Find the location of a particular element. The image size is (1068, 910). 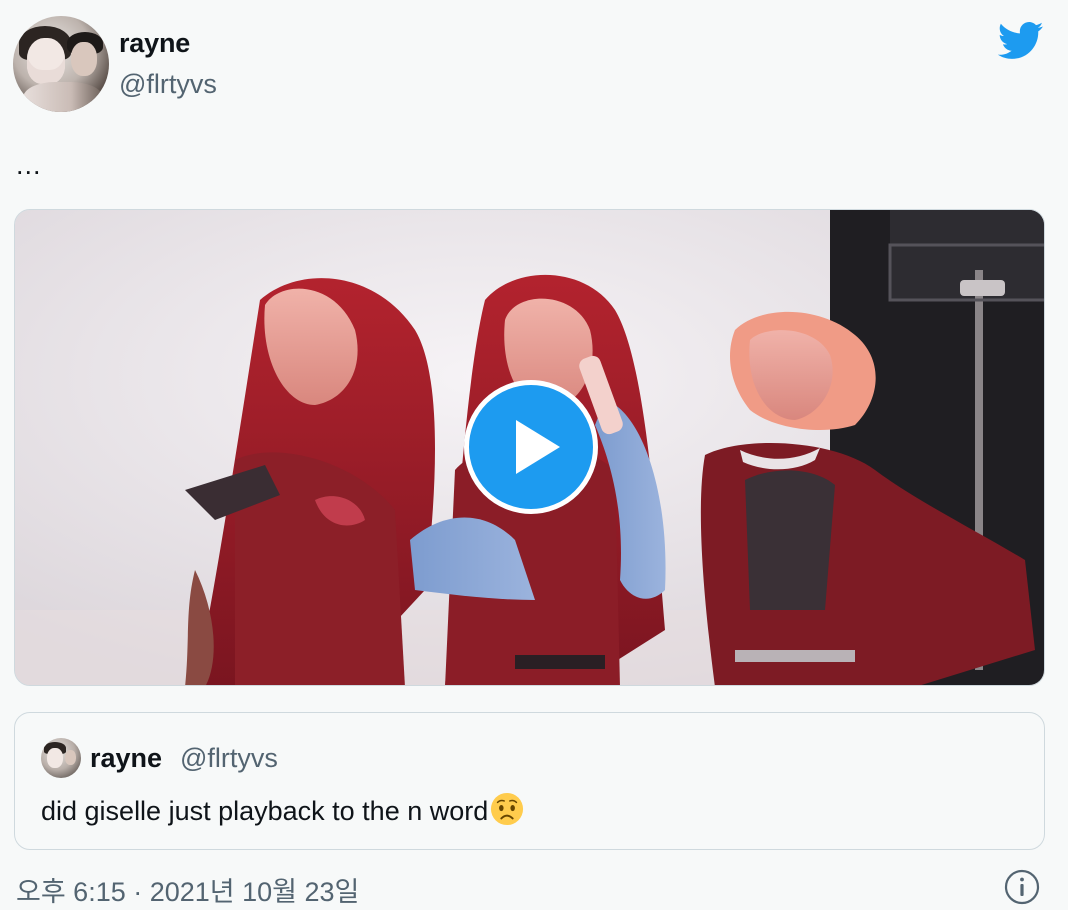

author-avatar is located at coordinates (61, 64).